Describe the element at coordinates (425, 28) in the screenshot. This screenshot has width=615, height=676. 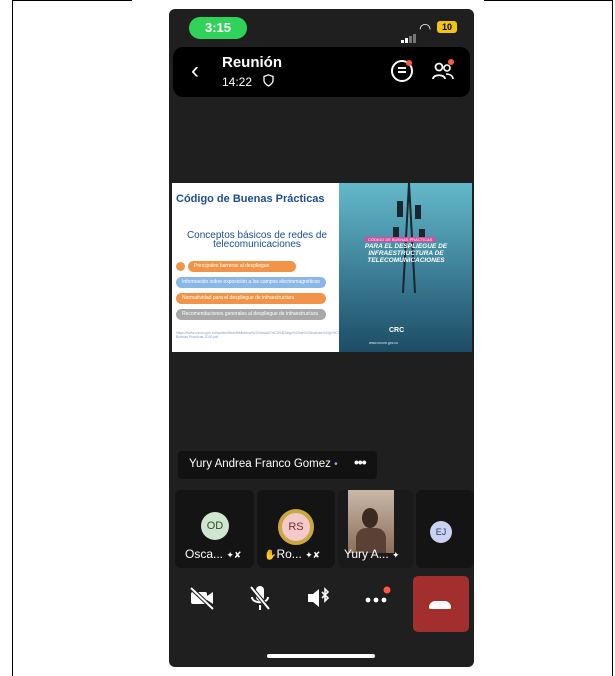
I see `wifi-icon: ◠` at that location.